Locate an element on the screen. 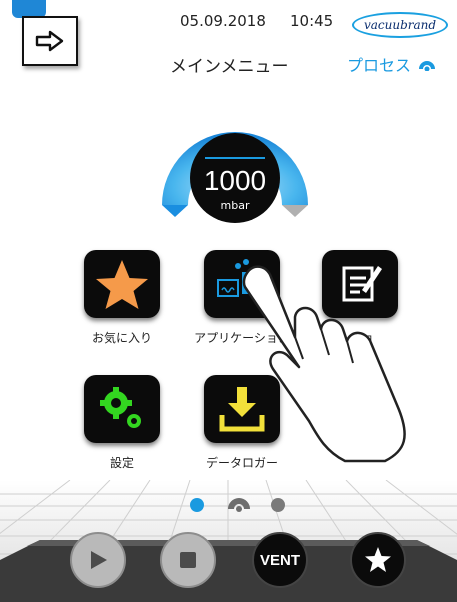 The image size is (457, 602). right-arrow-icon is located at coordinates (49, 41).